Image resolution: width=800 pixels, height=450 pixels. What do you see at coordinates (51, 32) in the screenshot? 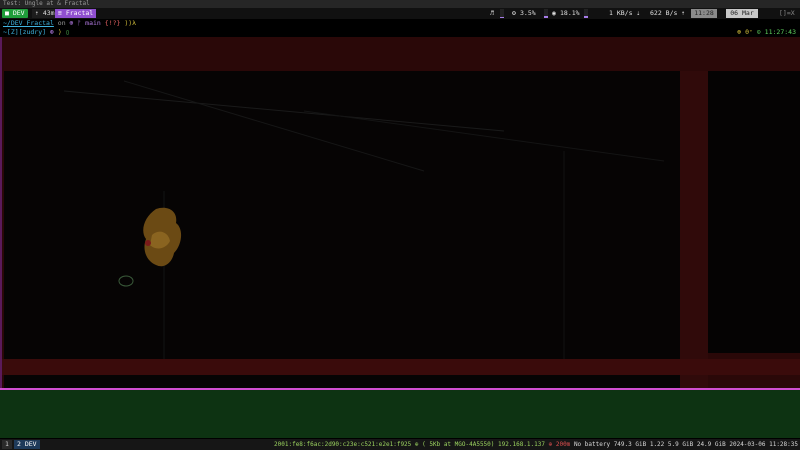
I see `prompt-symbol: ⊛` at bounding box center [51, 32].